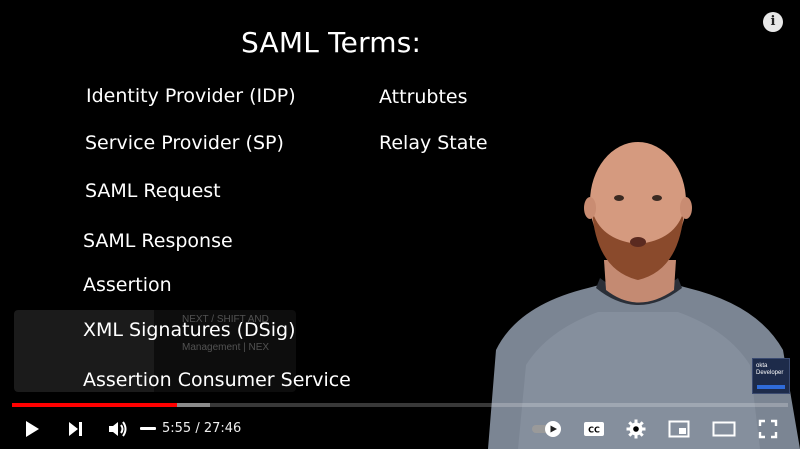 This screenshot has width=800, height=449. I want to click on next-icon, so click(75, 429).